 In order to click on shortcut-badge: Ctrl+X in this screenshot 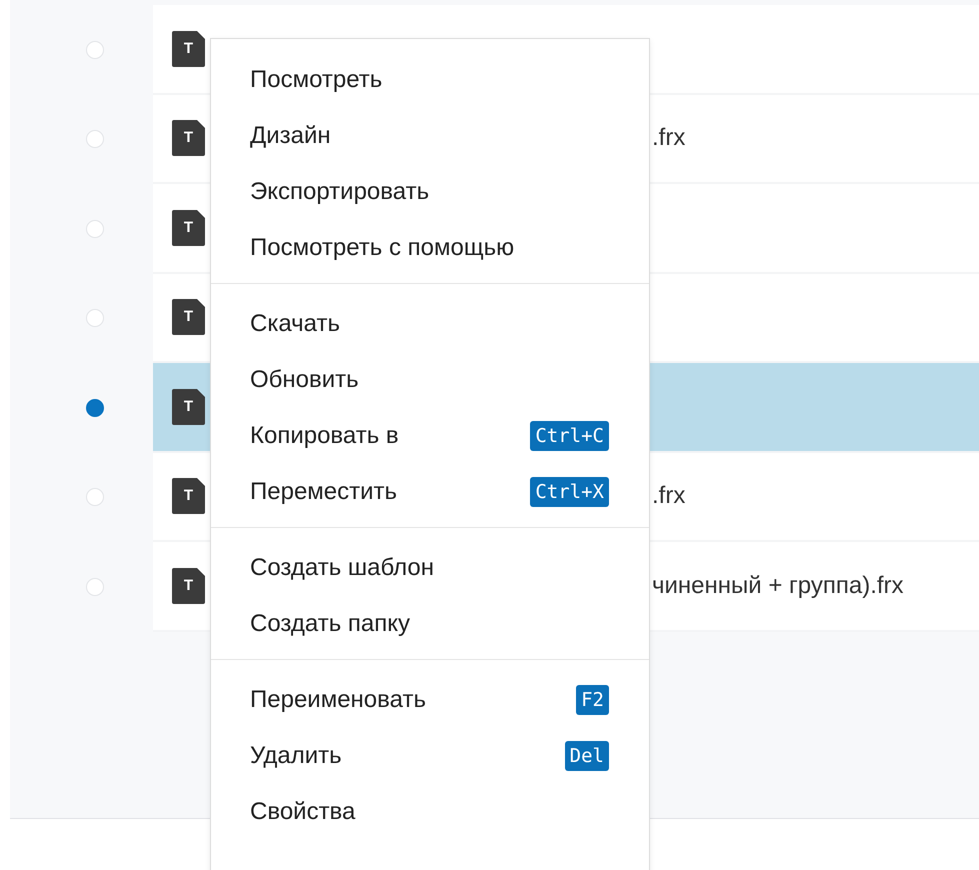, I will do `click(569, 492)`.